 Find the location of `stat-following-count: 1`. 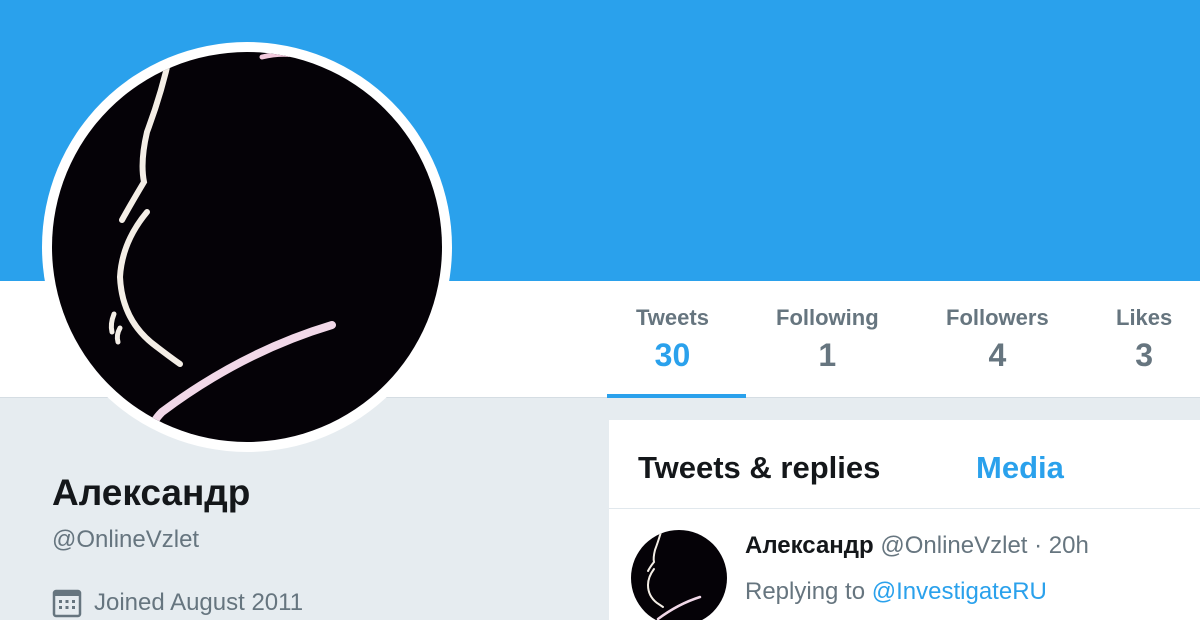

stat-following-count: 1 is located at coordinates (827, 355).